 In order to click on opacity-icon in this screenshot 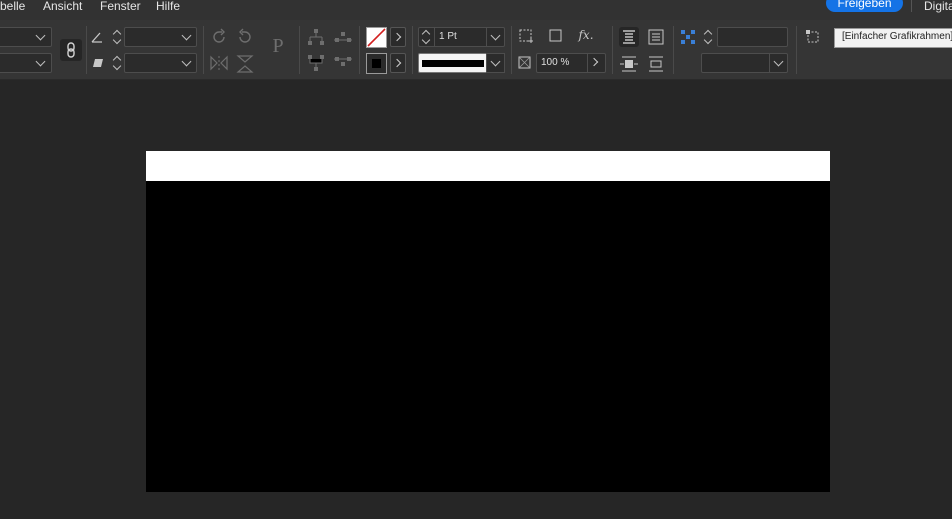, I will do `click(524, 62)`.